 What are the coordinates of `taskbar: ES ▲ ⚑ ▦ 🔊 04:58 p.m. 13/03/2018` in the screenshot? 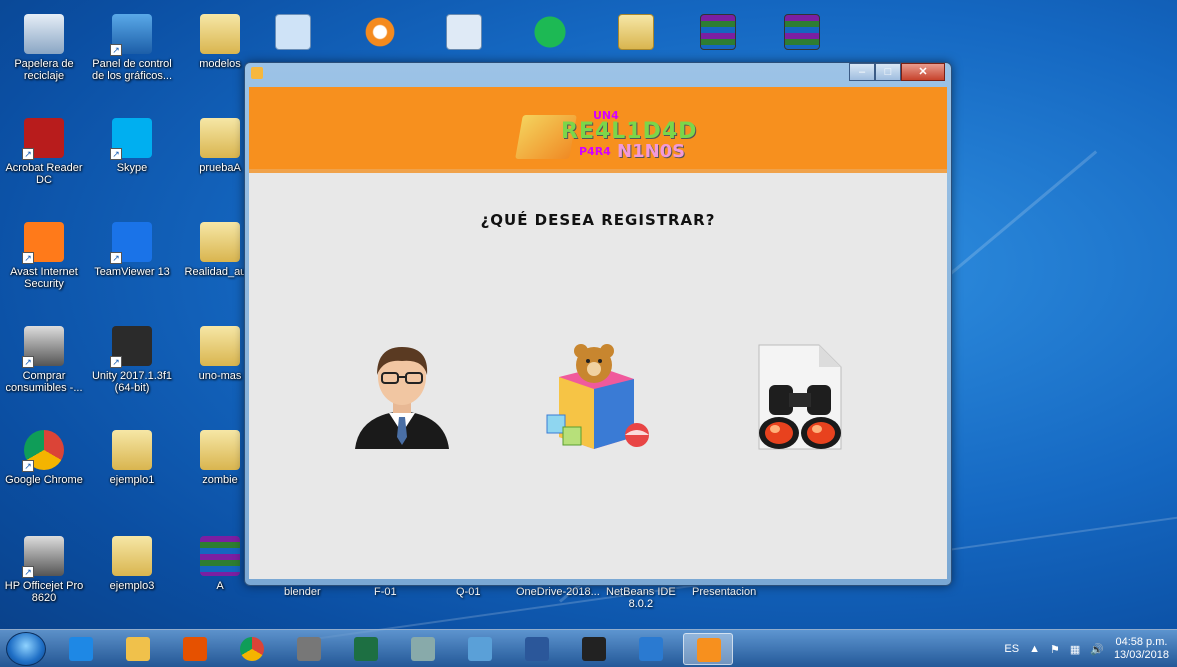 It's located at (588, 648).